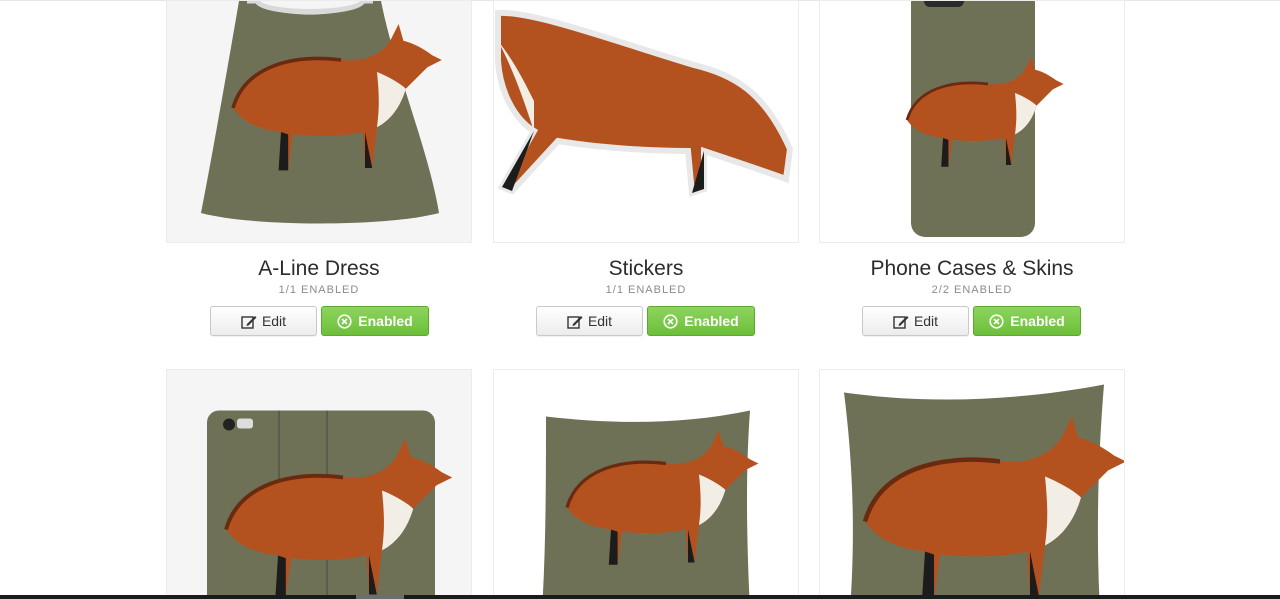 Image resolution: width=1280 pixels, height=599 pixels. Describe the element at coordinates (640, 597) in the screenshot. I see `bottom-scroll-bar` at that location.